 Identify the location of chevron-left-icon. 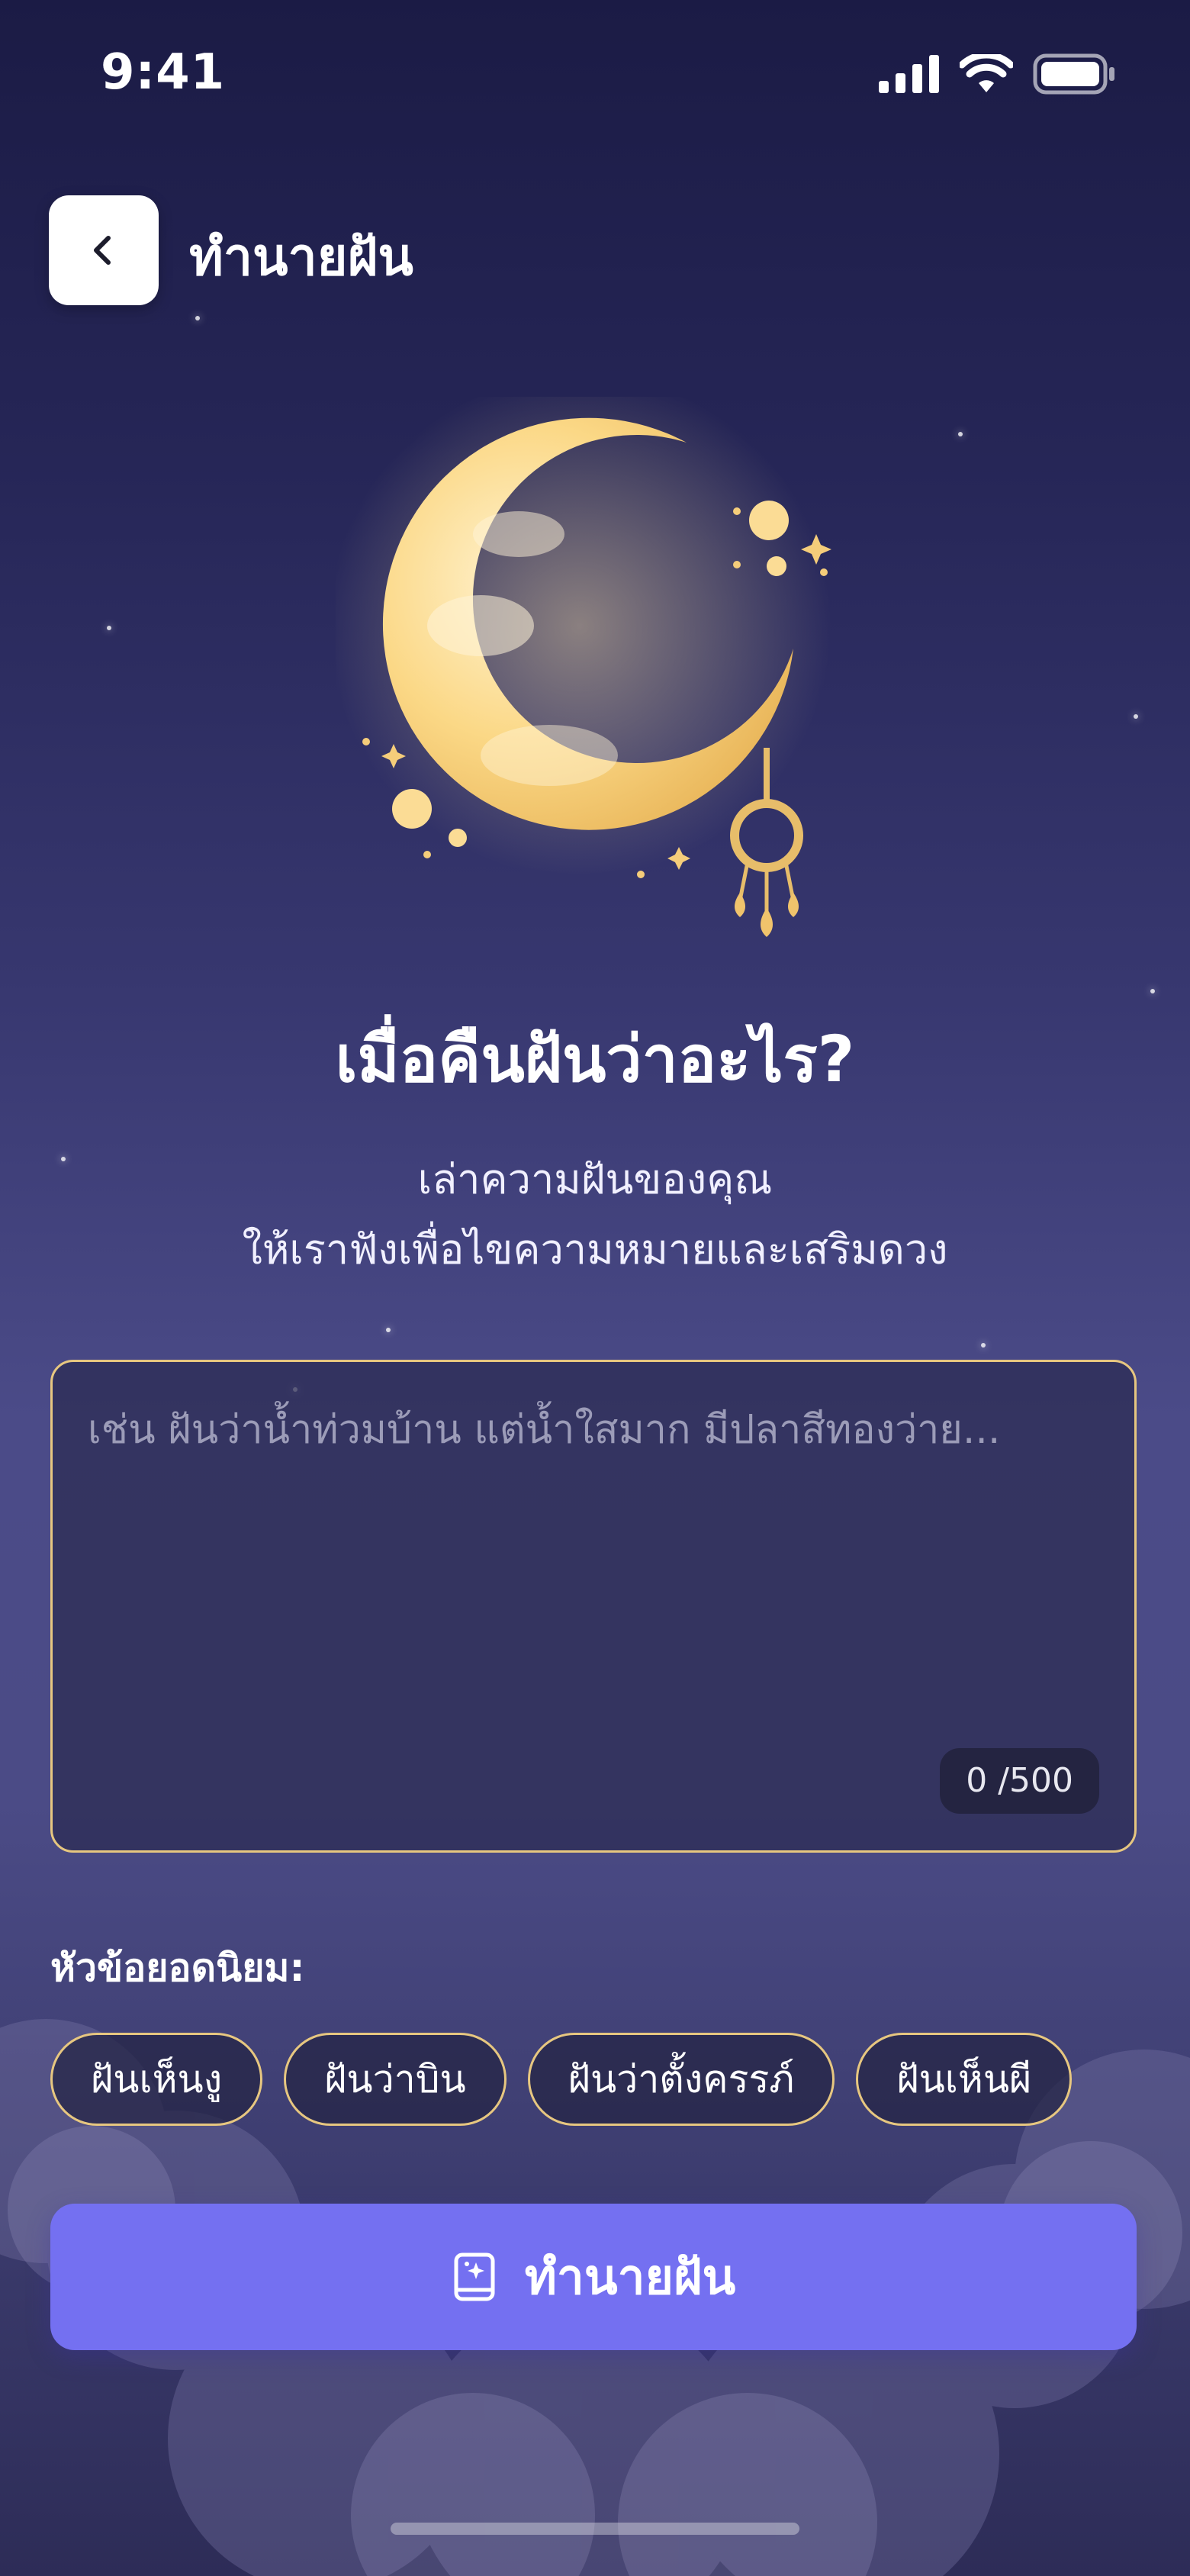
(102, 250).